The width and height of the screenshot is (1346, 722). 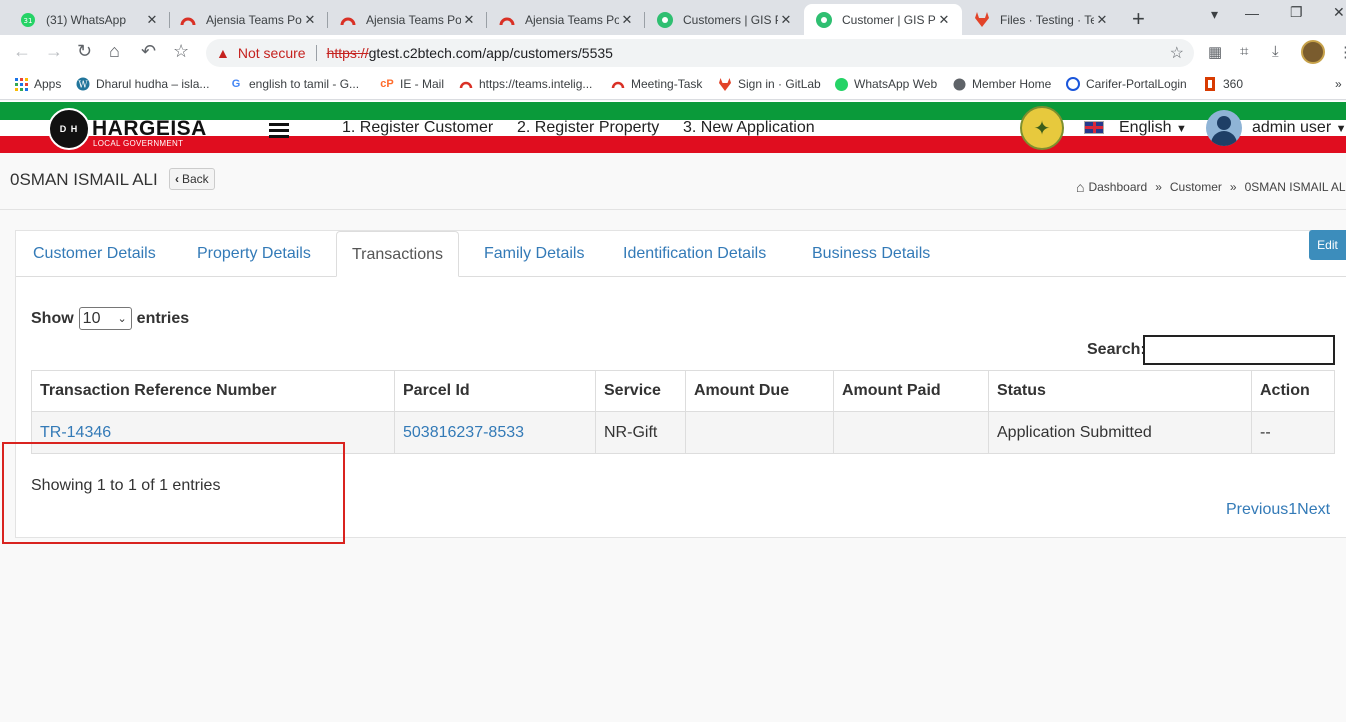 I want to click on bookmark-item: Carifer-PortalLogin, so click(x=1126, y=84).